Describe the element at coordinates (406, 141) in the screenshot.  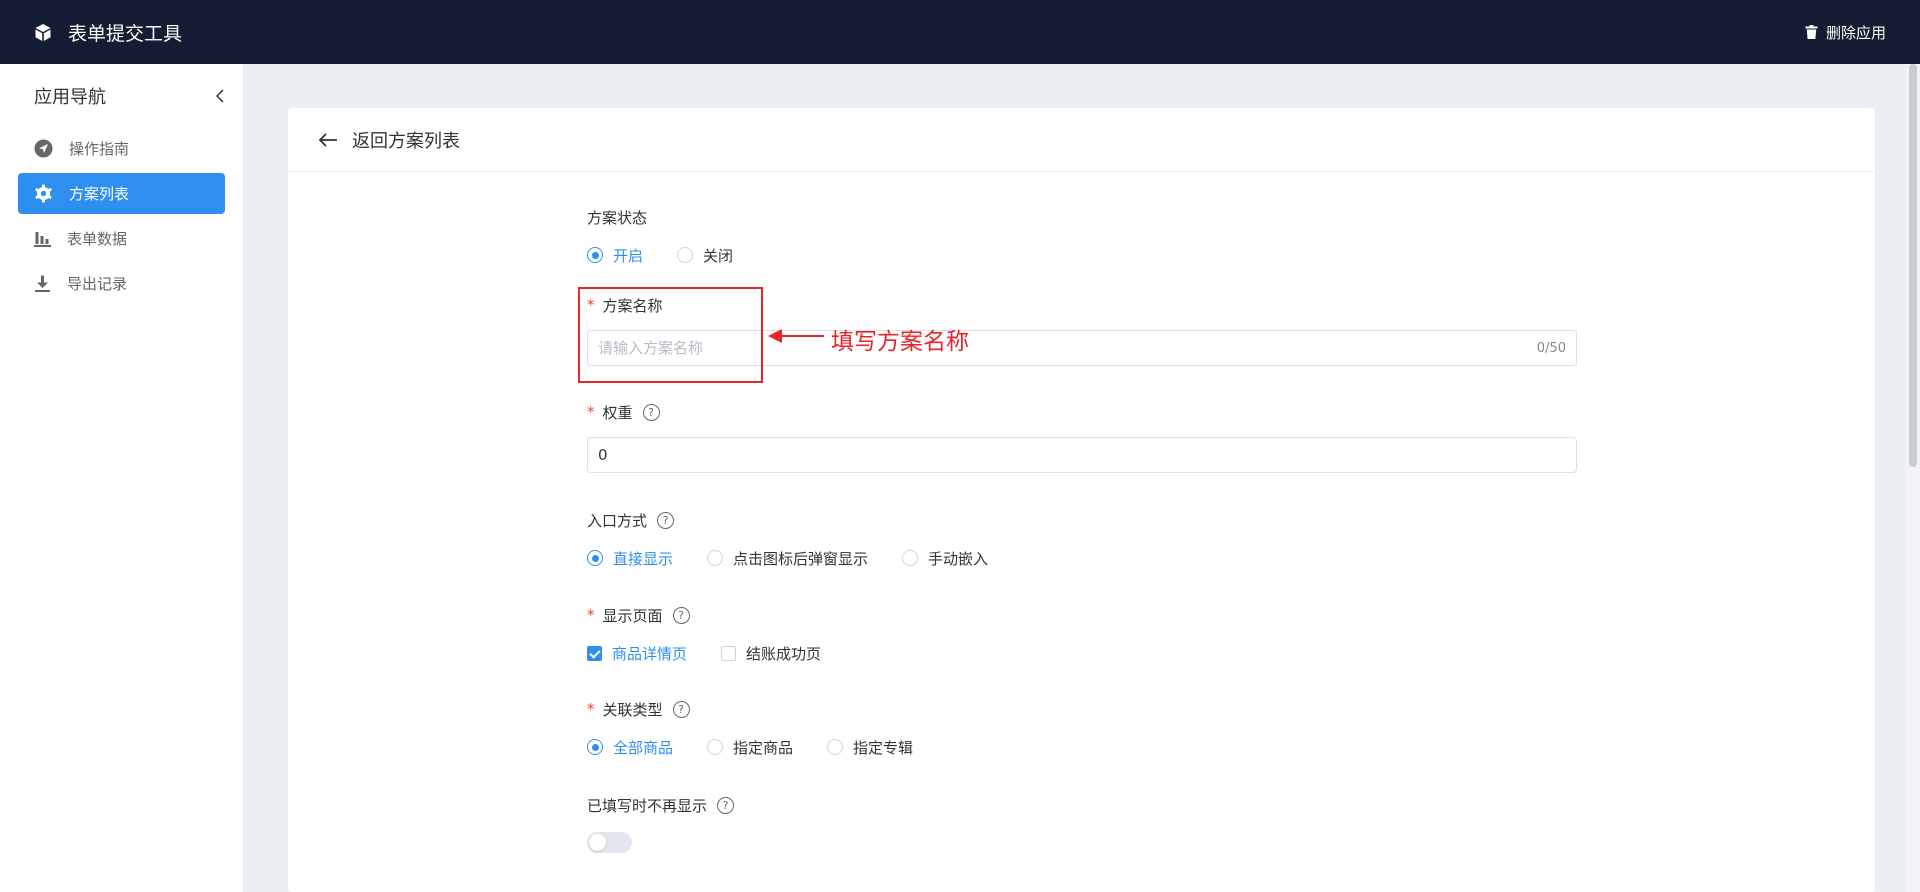
I see `back-label: 返回方案列表` at that location.